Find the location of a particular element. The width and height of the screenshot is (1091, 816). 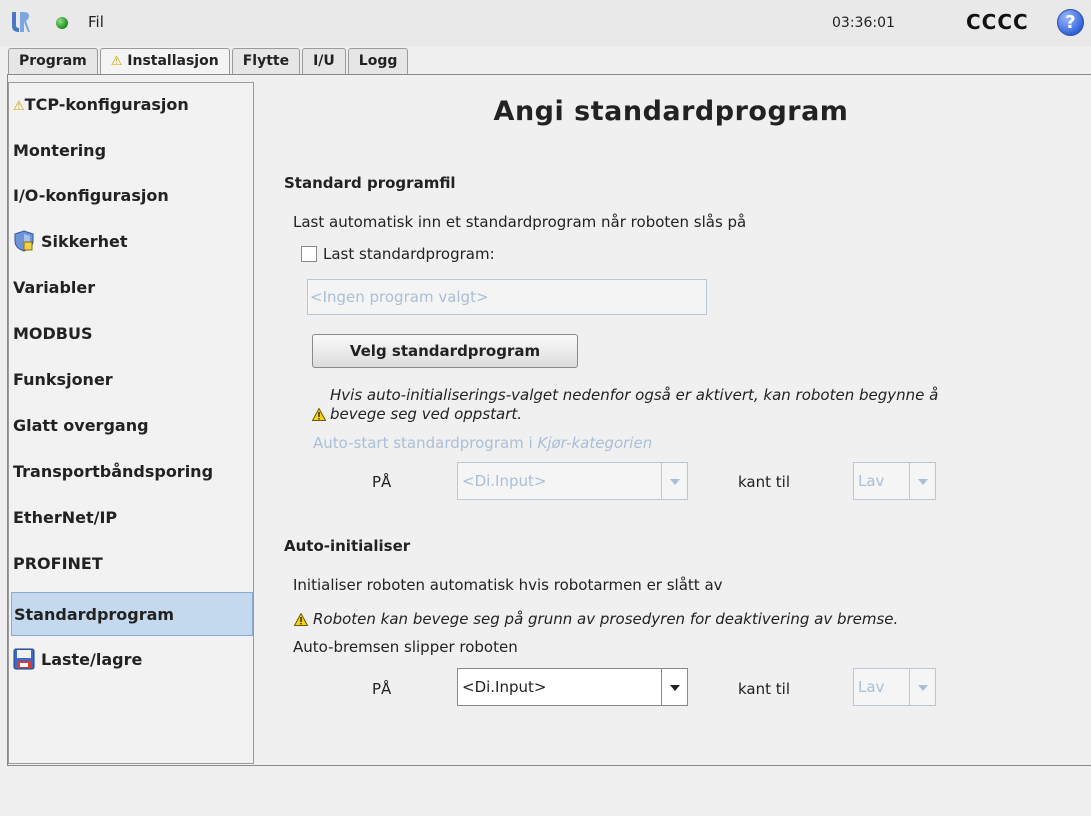

load-default-program-checkbox is located at coordinates (309, 254).